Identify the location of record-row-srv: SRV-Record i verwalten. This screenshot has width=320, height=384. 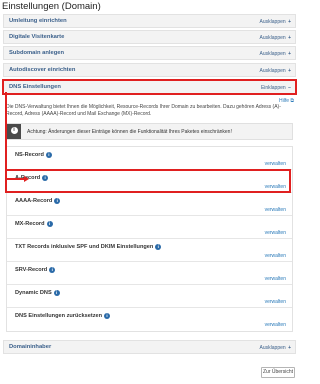
(149, 273).